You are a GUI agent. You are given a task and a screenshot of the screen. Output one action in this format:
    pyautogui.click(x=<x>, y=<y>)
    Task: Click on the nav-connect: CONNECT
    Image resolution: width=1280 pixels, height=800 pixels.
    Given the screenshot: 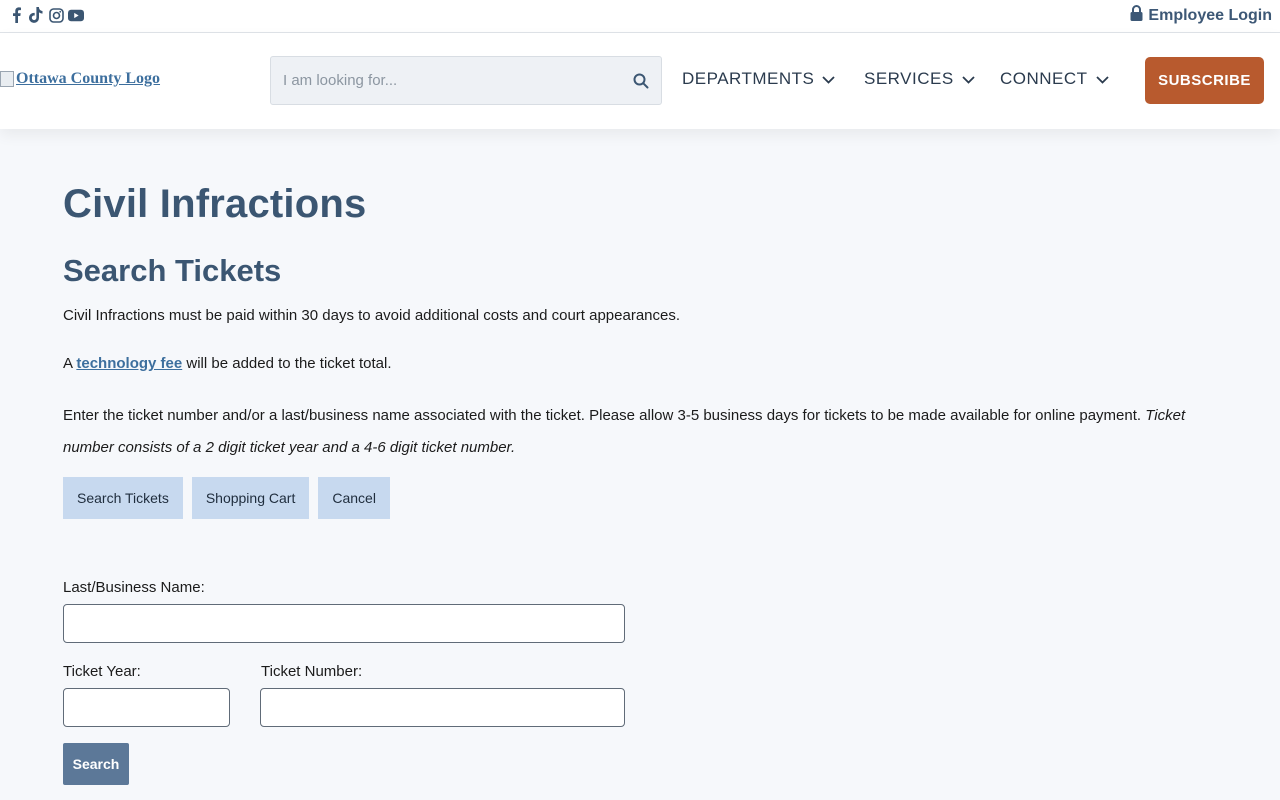 What is the action you would take?
    pyautogui.click(x=1054, y=79)
    